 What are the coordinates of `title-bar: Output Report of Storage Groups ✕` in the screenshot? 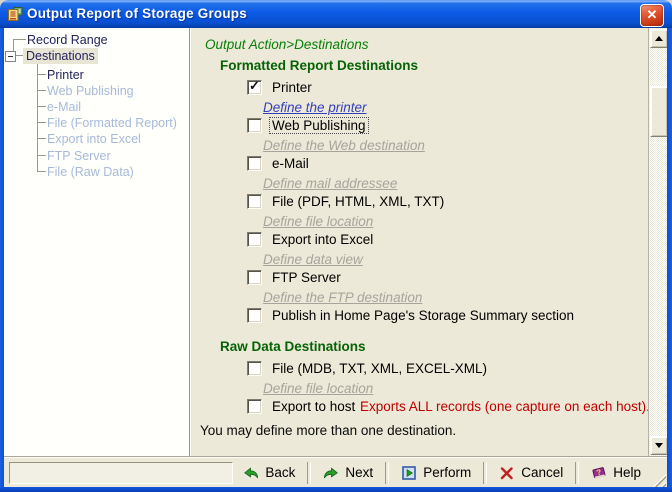 It's located at (336, 14).